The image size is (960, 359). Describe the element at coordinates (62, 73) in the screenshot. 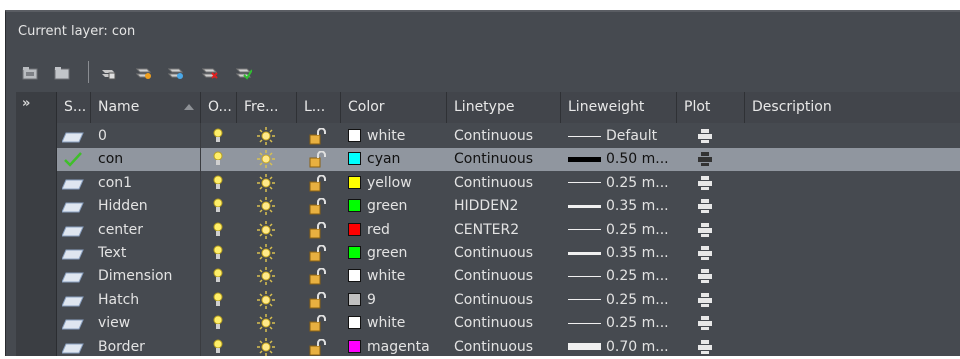

I see `new-property-filter-icon` at that location.